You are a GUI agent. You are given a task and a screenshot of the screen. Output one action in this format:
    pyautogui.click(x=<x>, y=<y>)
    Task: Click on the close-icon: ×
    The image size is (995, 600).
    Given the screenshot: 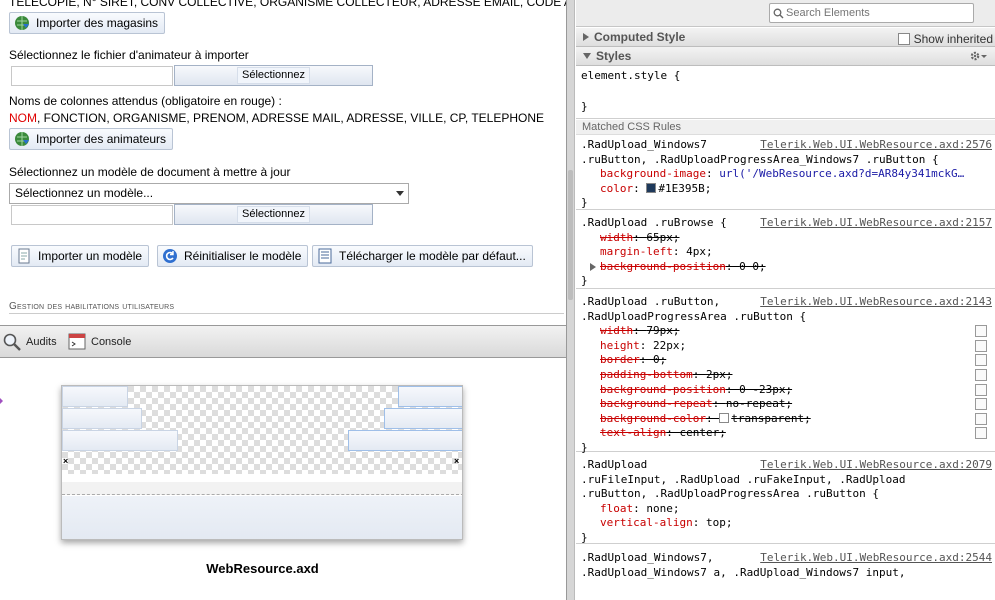 What is the action you would take?
    pyautogui.click(x=66, y=461)
    